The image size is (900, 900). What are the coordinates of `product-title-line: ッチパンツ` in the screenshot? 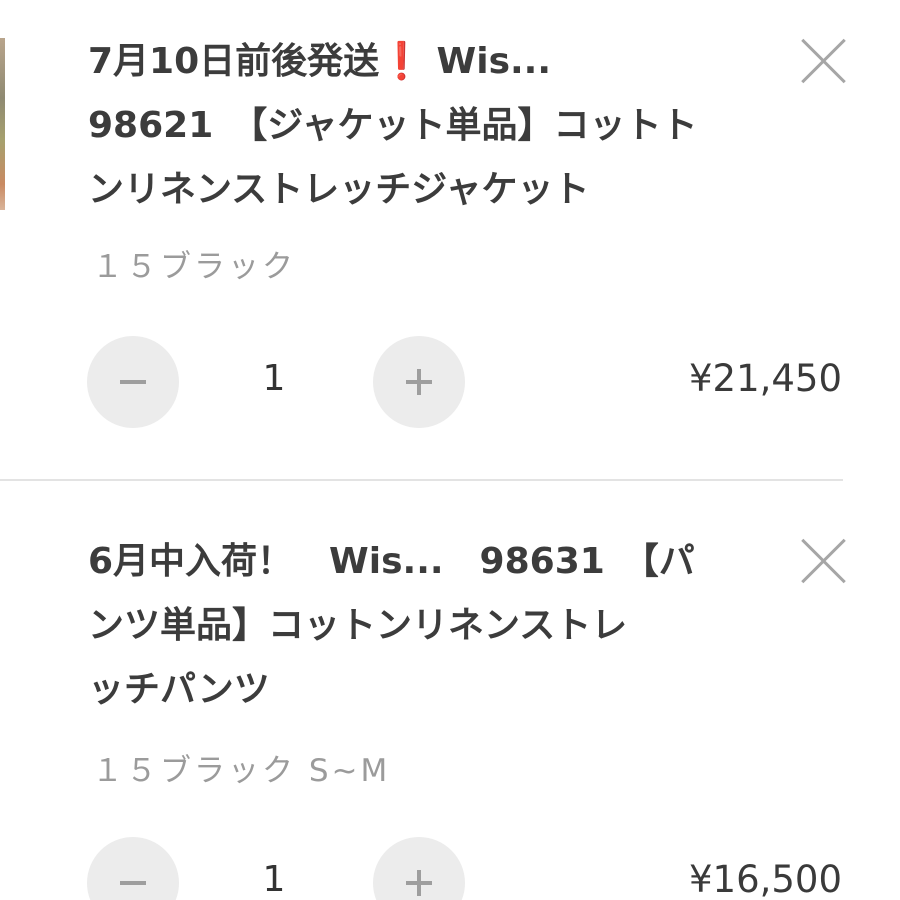 It's located at (179, 689).